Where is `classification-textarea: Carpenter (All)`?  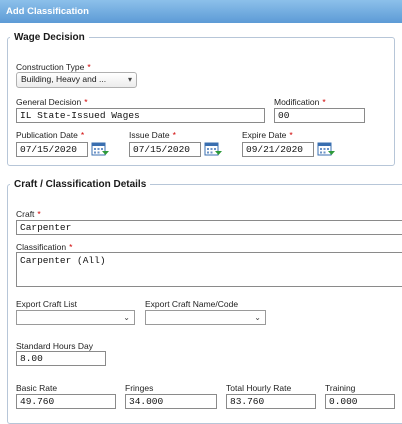 classification-textarea: Carpenter (All) is located at coordinates (209, 269).